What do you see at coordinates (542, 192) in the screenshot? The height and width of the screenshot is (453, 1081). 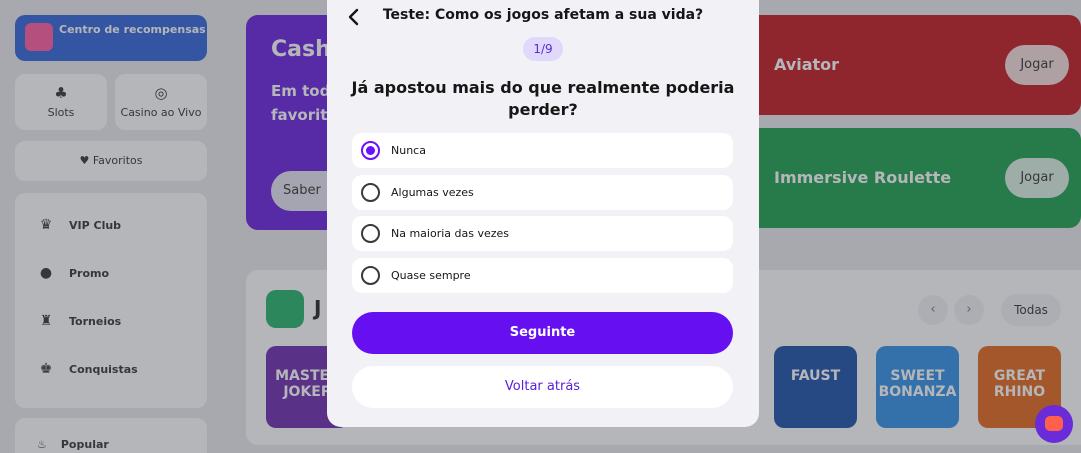 I see `answer-option: Algumas vezes` at bounding box center [542, 192].